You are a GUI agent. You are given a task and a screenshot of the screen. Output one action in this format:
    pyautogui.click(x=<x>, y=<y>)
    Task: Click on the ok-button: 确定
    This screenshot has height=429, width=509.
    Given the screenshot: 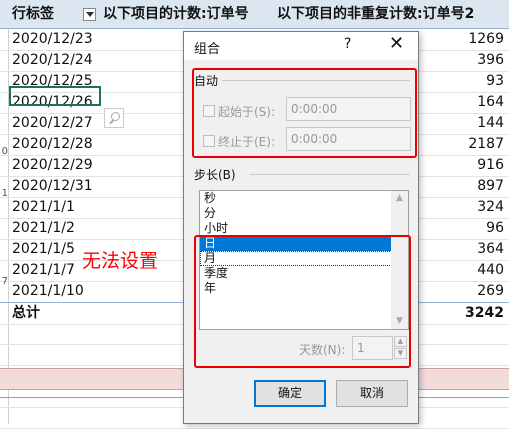 What is the action you would take?
    pyautogui.click(x=290, y=393)
    